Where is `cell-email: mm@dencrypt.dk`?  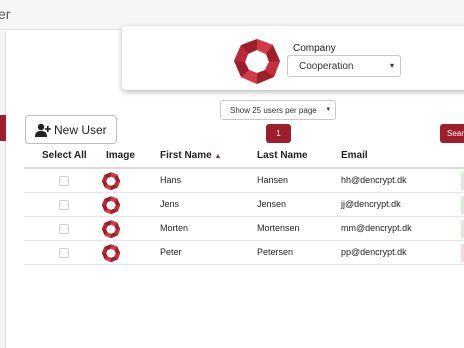
cell-email: mm@dencrypt.dk is located at coordinates (376, 228).